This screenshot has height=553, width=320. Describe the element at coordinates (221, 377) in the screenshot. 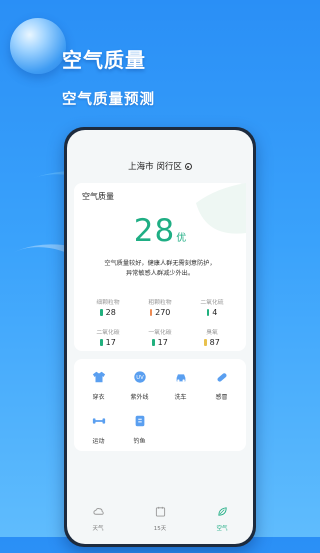

I see `pill-icon` at that location.